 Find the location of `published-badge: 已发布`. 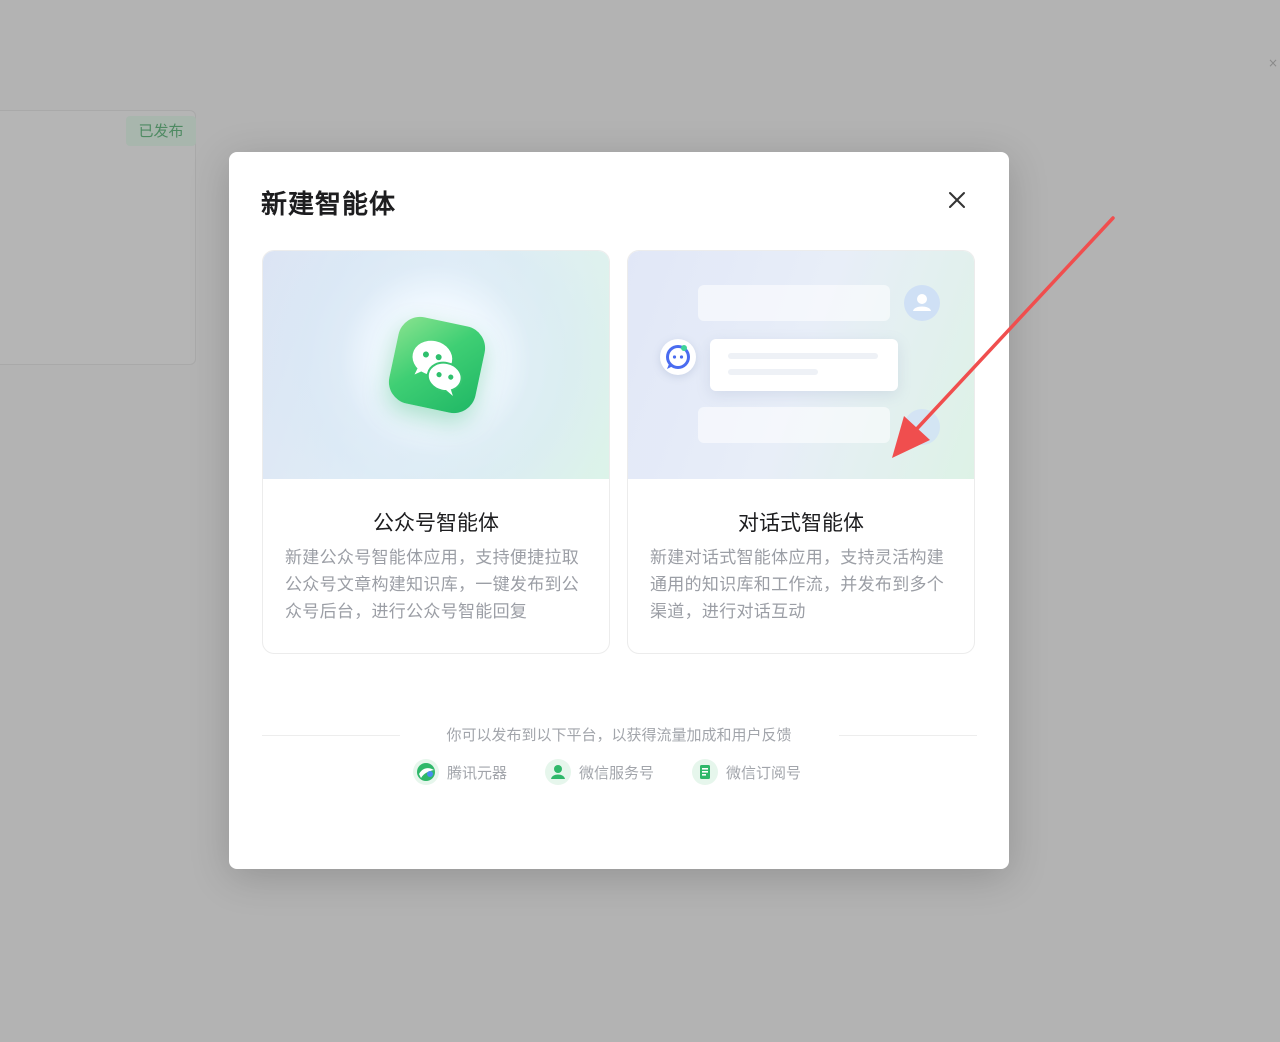

published-badge: 已发布 is located at coordinates (161, 131).